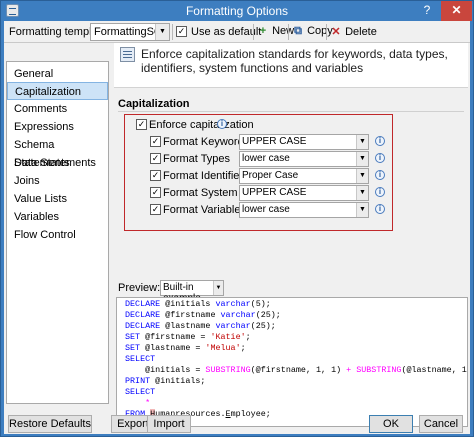 This screenshot has width=474, height=437. I want to click on format-keywords-select: UPPER CASE ▼, so click(304, 142).